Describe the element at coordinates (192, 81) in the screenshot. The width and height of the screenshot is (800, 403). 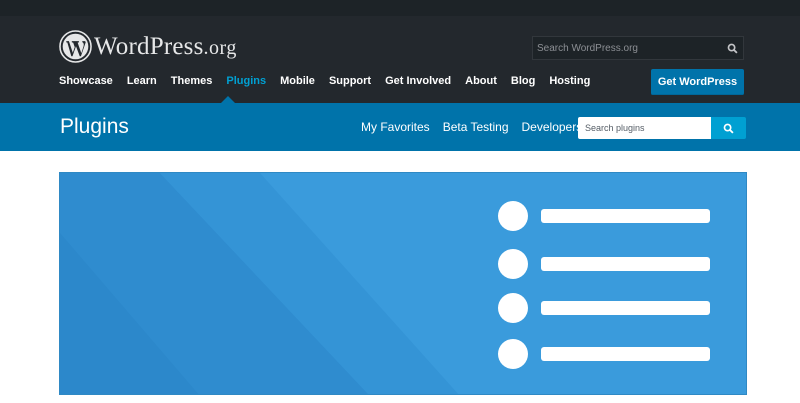
I see `nav-item-themes: Themes` at that location.